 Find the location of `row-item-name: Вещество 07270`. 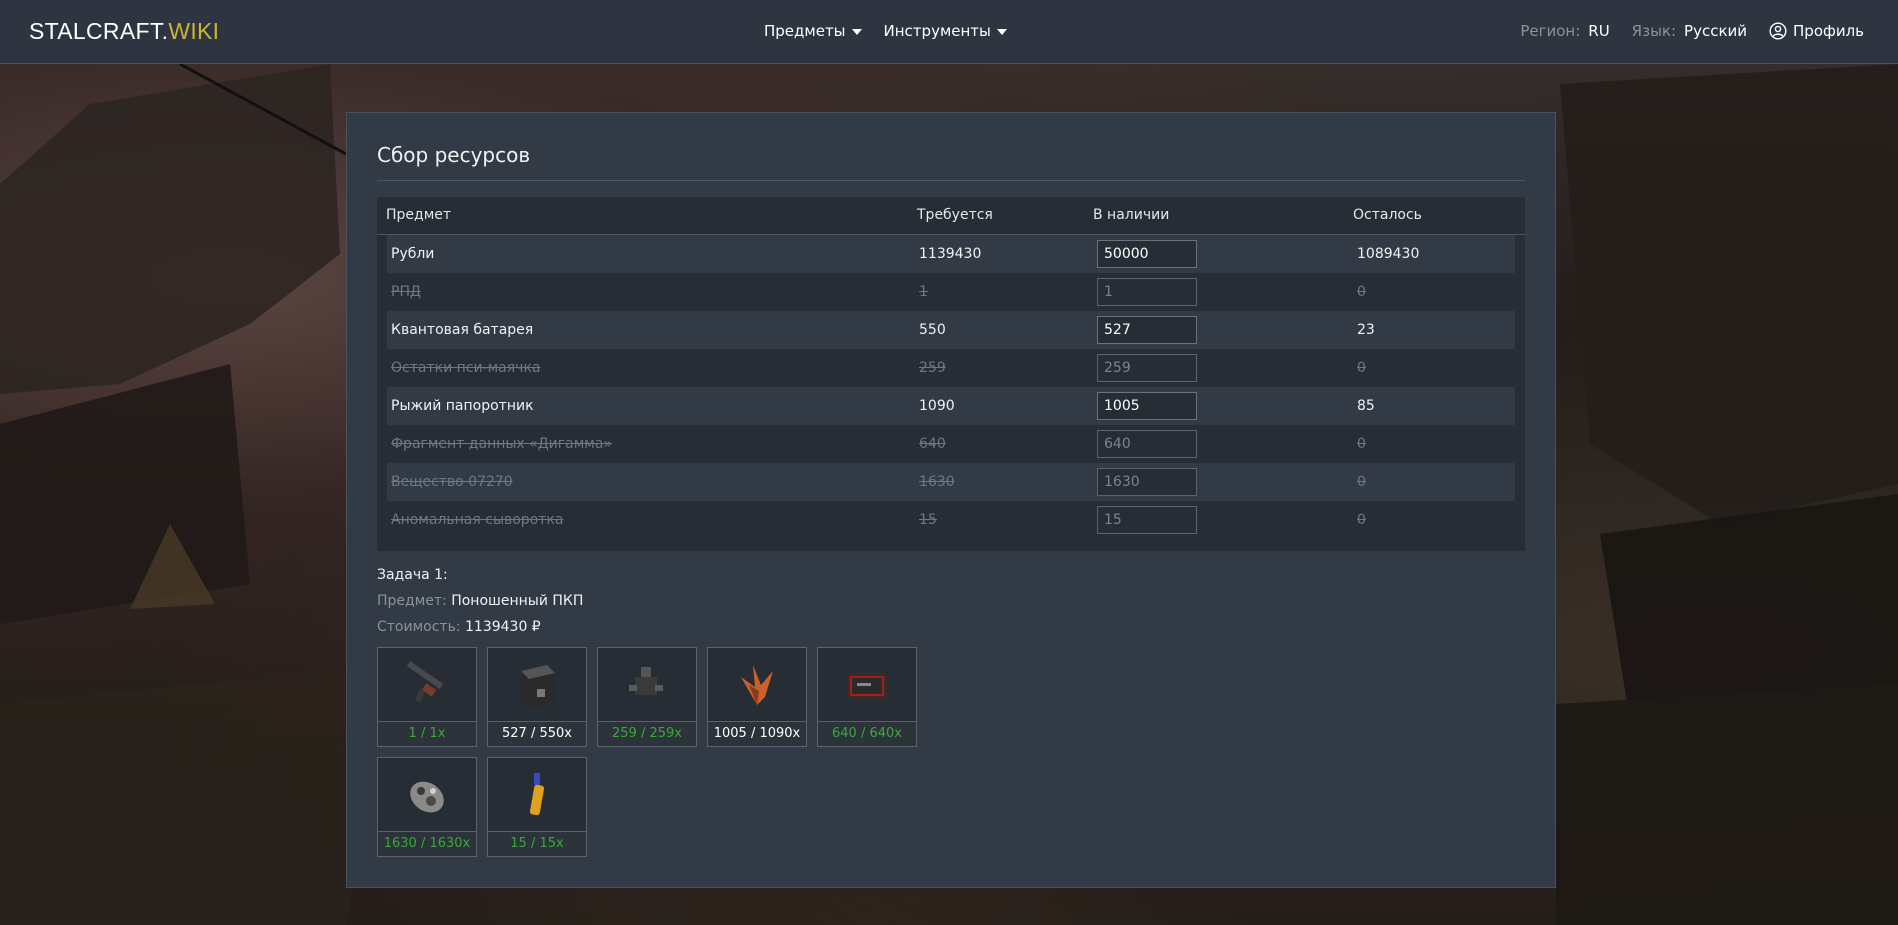

row-item-name: Вещество 07270 is located at coordinates (452, 482).